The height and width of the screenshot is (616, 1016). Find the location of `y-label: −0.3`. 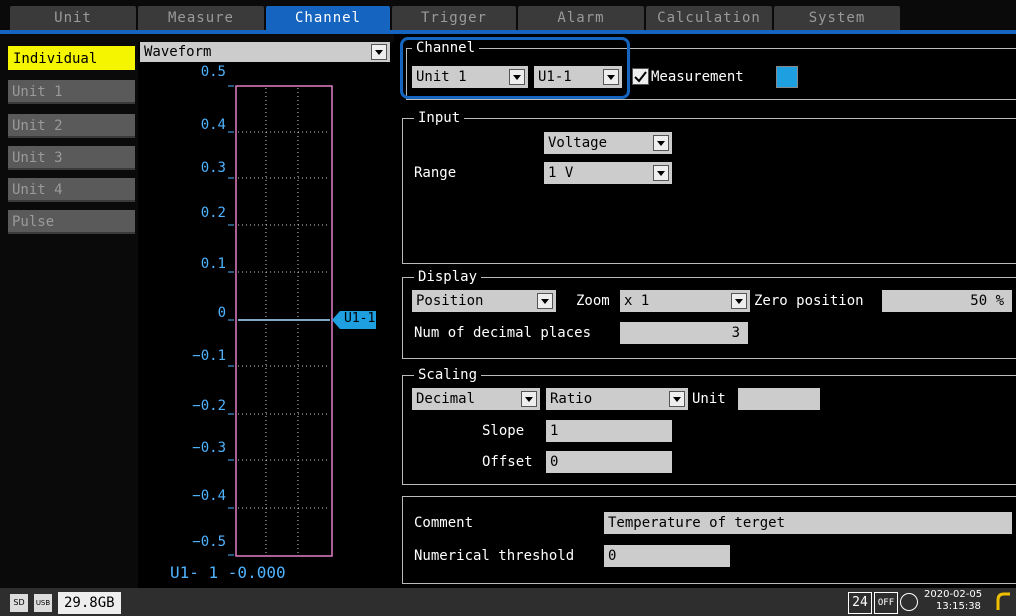

y-label: −0.3 is located at coordinates (209, 448).